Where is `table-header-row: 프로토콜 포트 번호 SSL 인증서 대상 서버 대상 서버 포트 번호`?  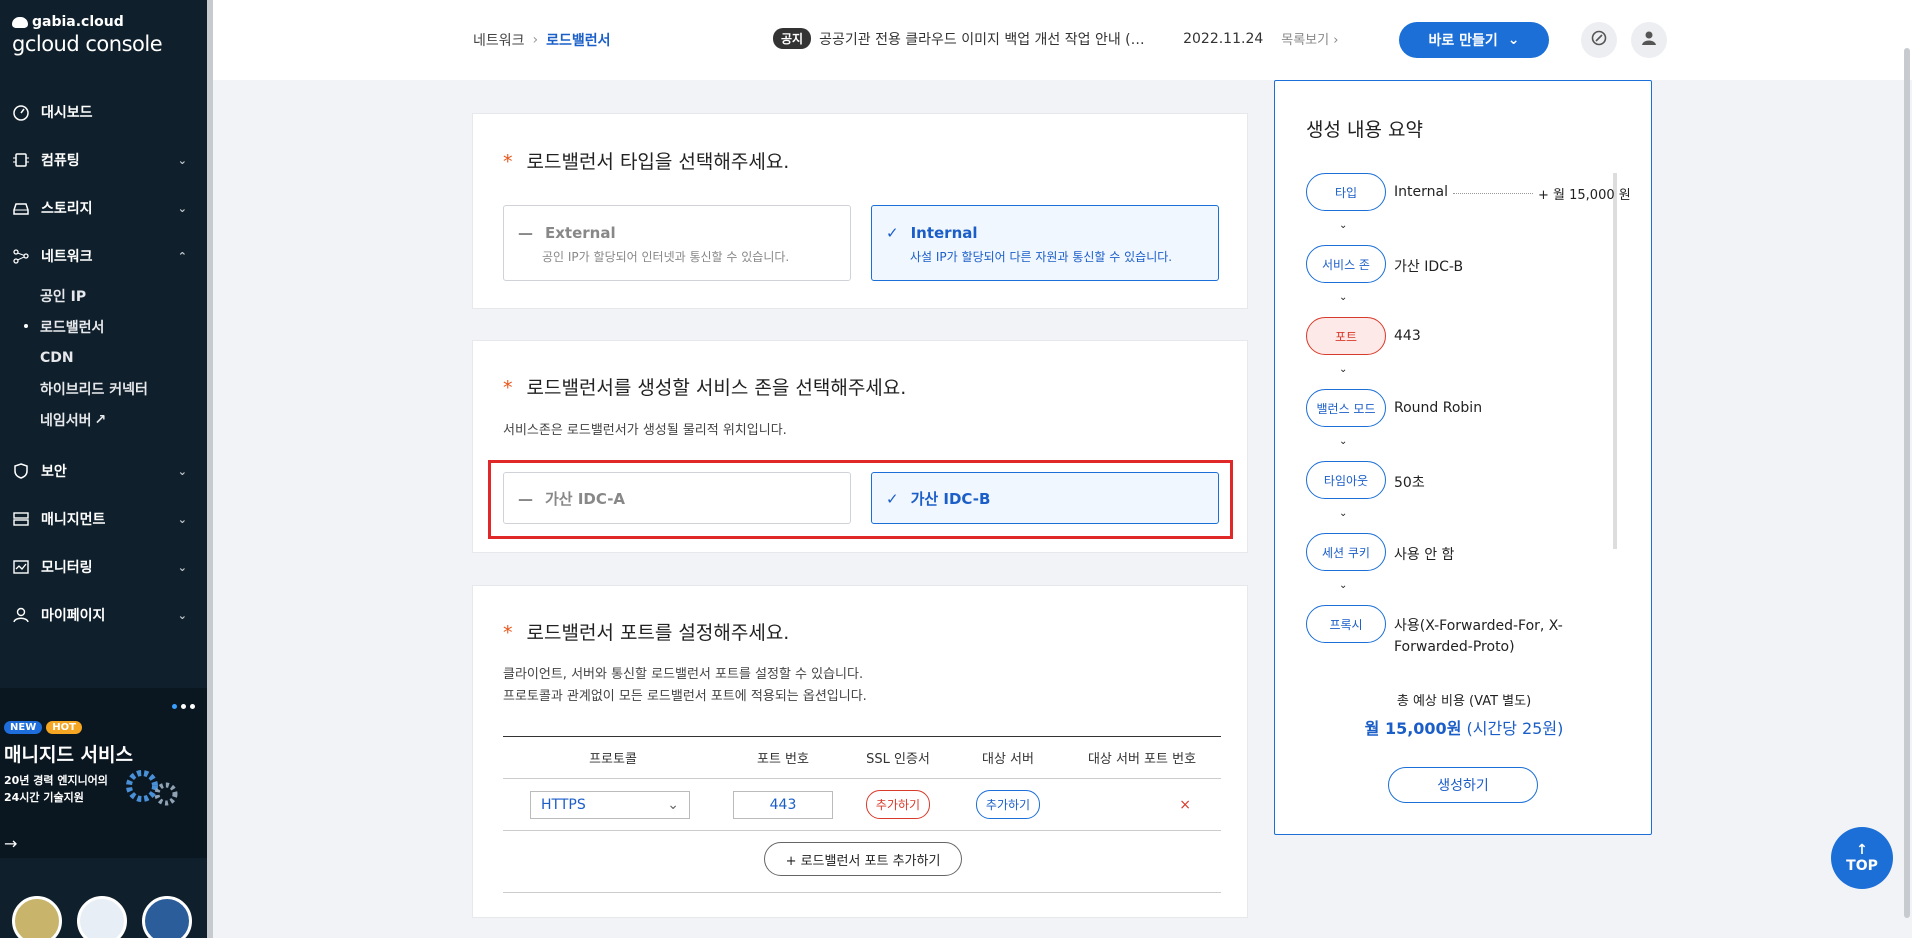 table-header-row: 프로토콜 포트 번호 SSL 인증서 대상 서버 대상 서버 포트 번호 is located at coordinates (862, 757).